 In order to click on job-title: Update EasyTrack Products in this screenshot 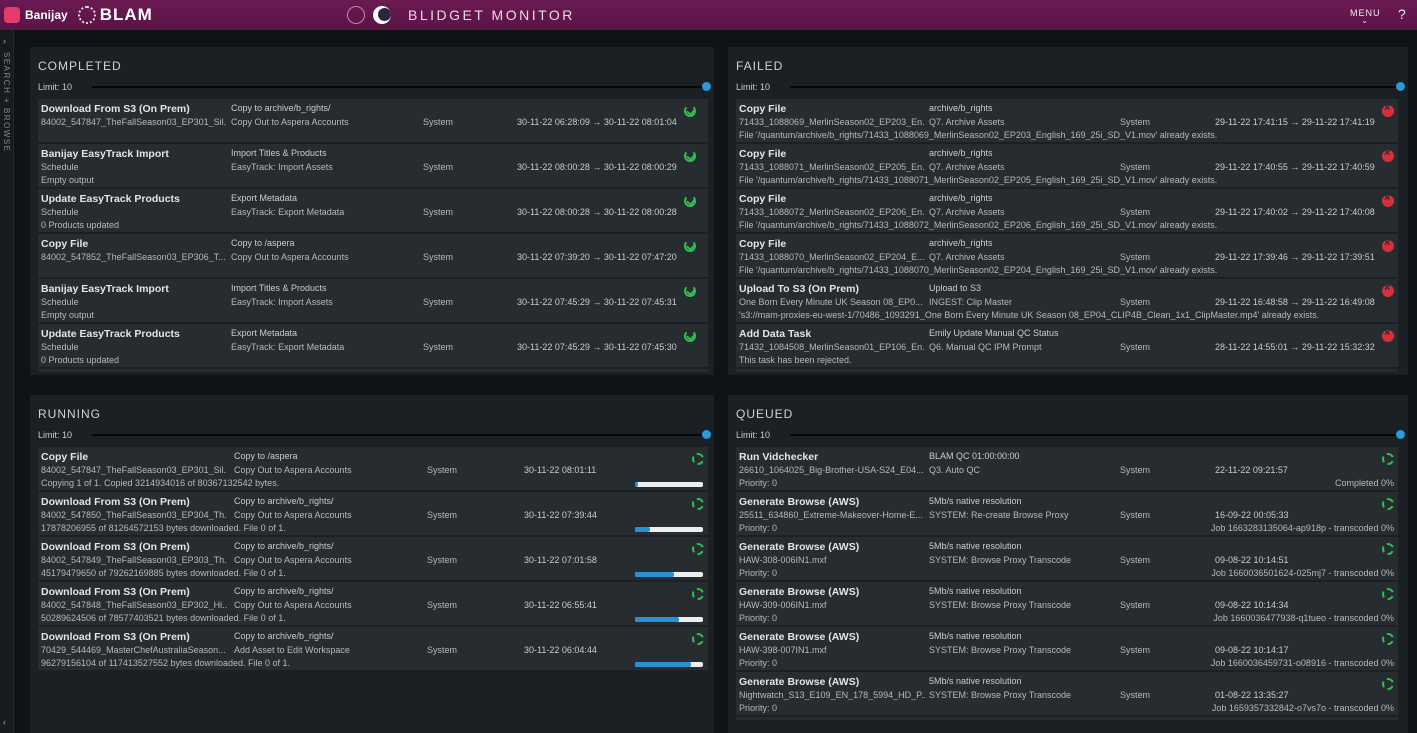, I will do `click(110, 334)`.